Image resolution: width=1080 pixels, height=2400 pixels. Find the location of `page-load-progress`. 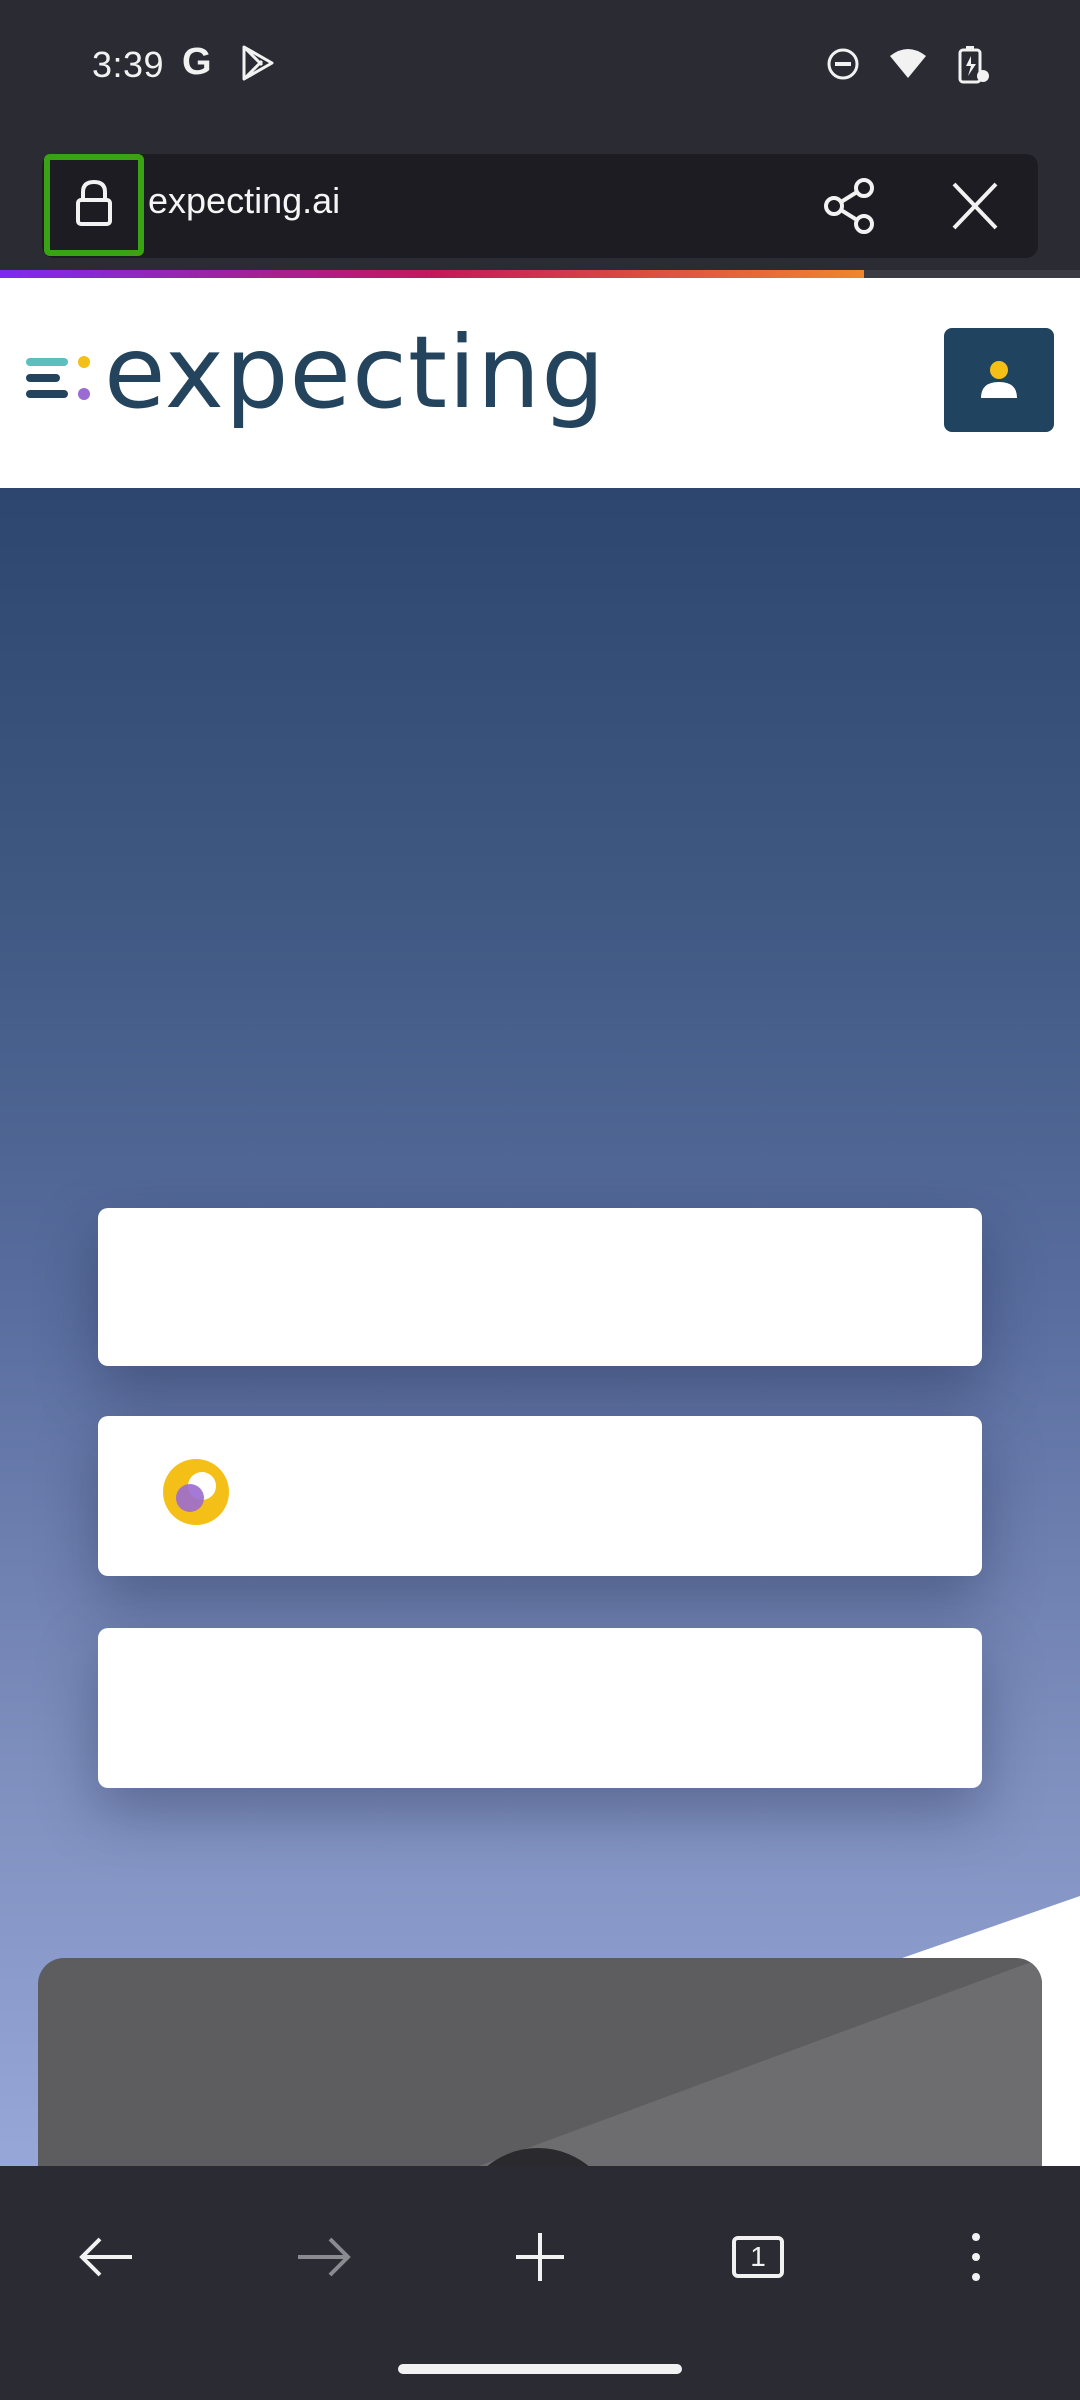

page-load-progress is located at coordinates (540, 274).